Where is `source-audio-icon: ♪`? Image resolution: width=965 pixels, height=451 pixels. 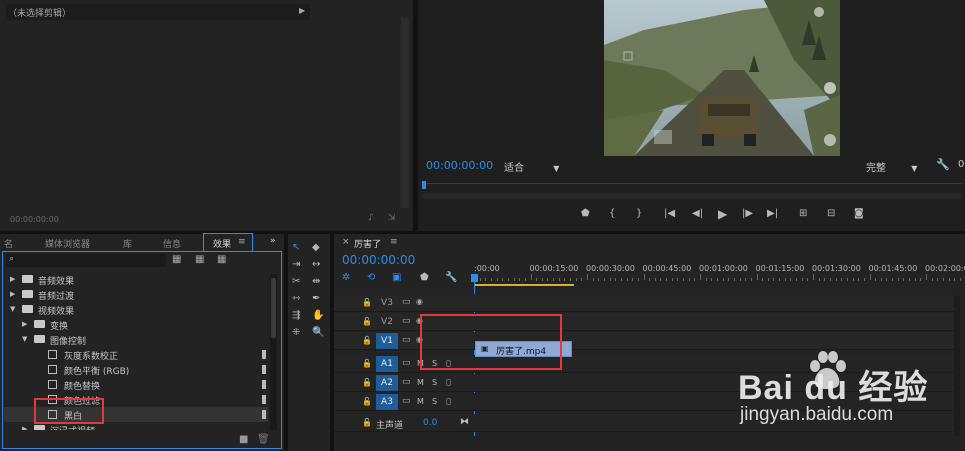
source-audio-icon: ♪ is located at coordinates (371, 218).